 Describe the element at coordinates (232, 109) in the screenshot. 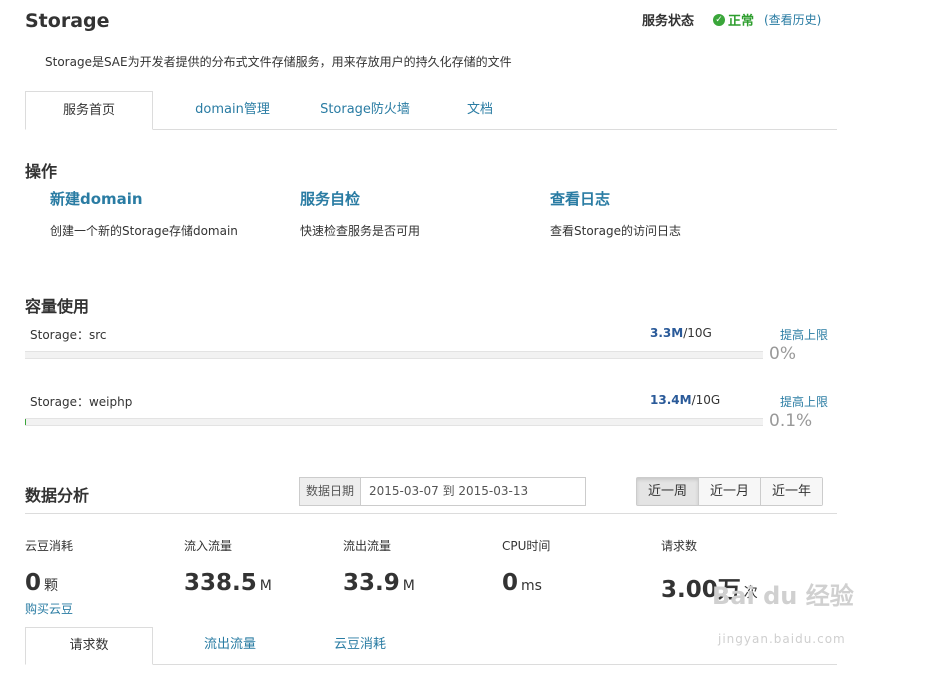

I see `tab-domain-management: domain管理` at that location.